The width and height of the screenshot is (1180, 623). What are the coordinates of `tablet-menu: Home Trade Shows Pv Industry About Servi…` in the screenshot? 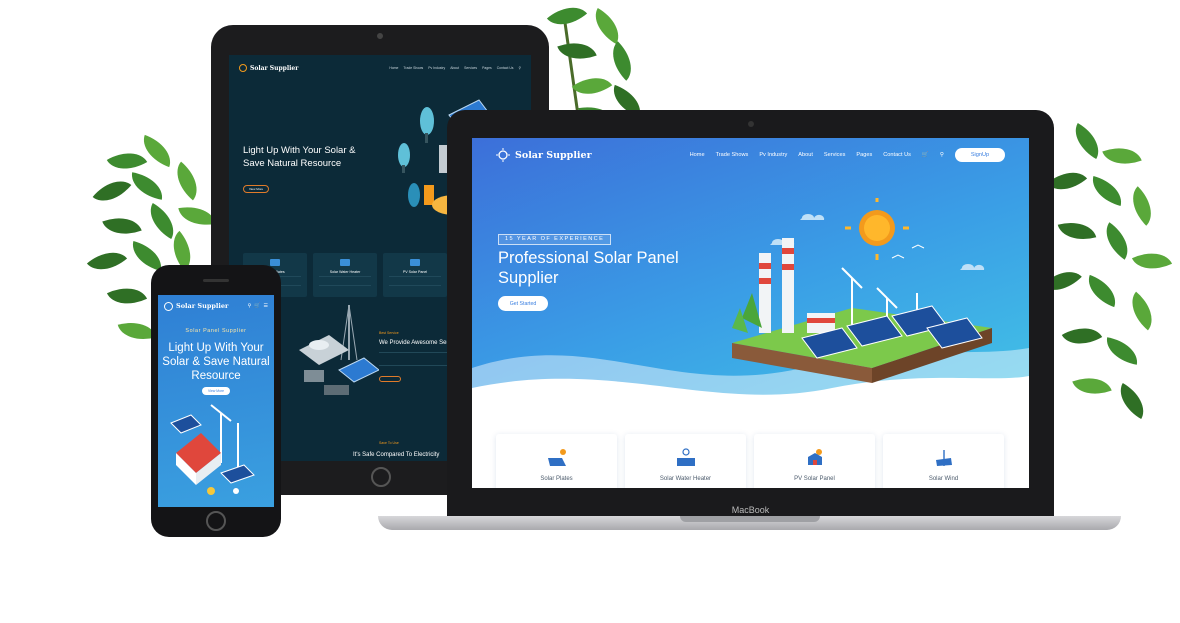 It's located at (455, 68).